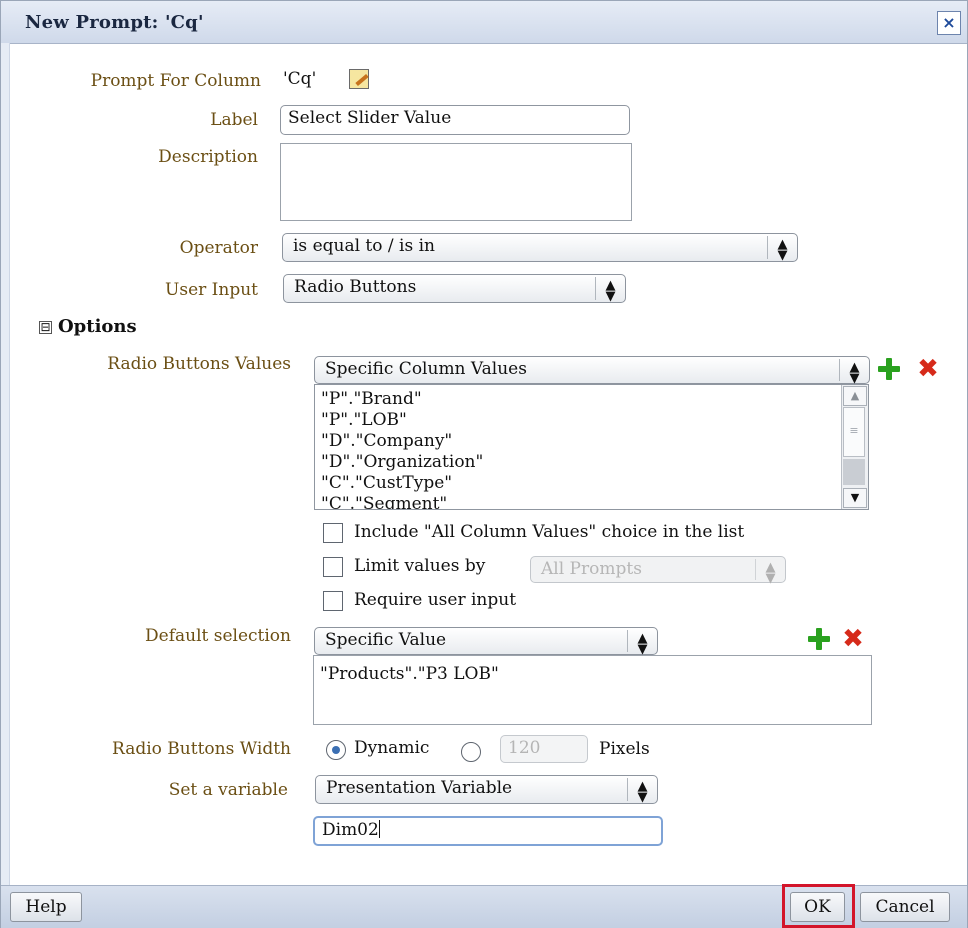 The image size is (968, 928). I want to click on list-item: "P"."Brand", so click(591, 399).